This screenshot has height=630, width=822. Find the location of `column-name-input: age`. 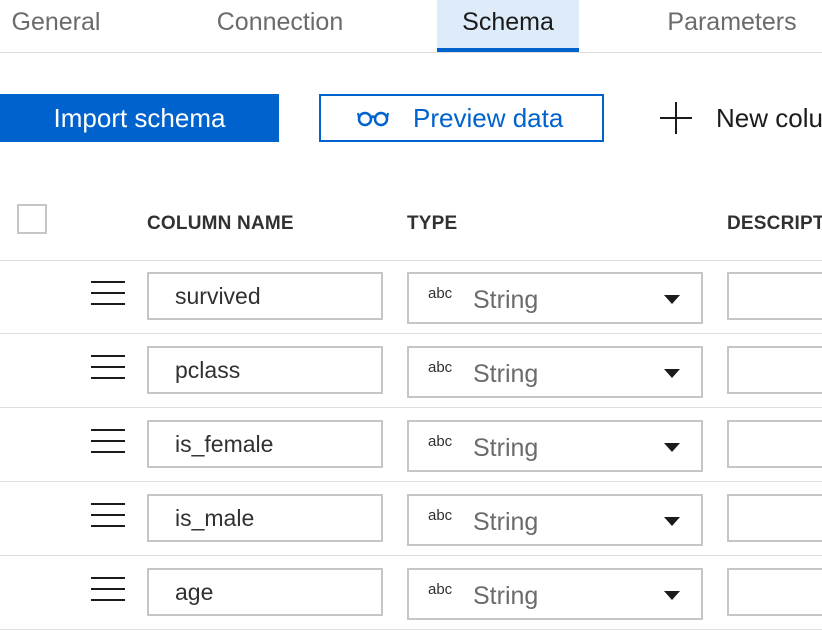

column-name-input: age is located at coordinates (265, 592).